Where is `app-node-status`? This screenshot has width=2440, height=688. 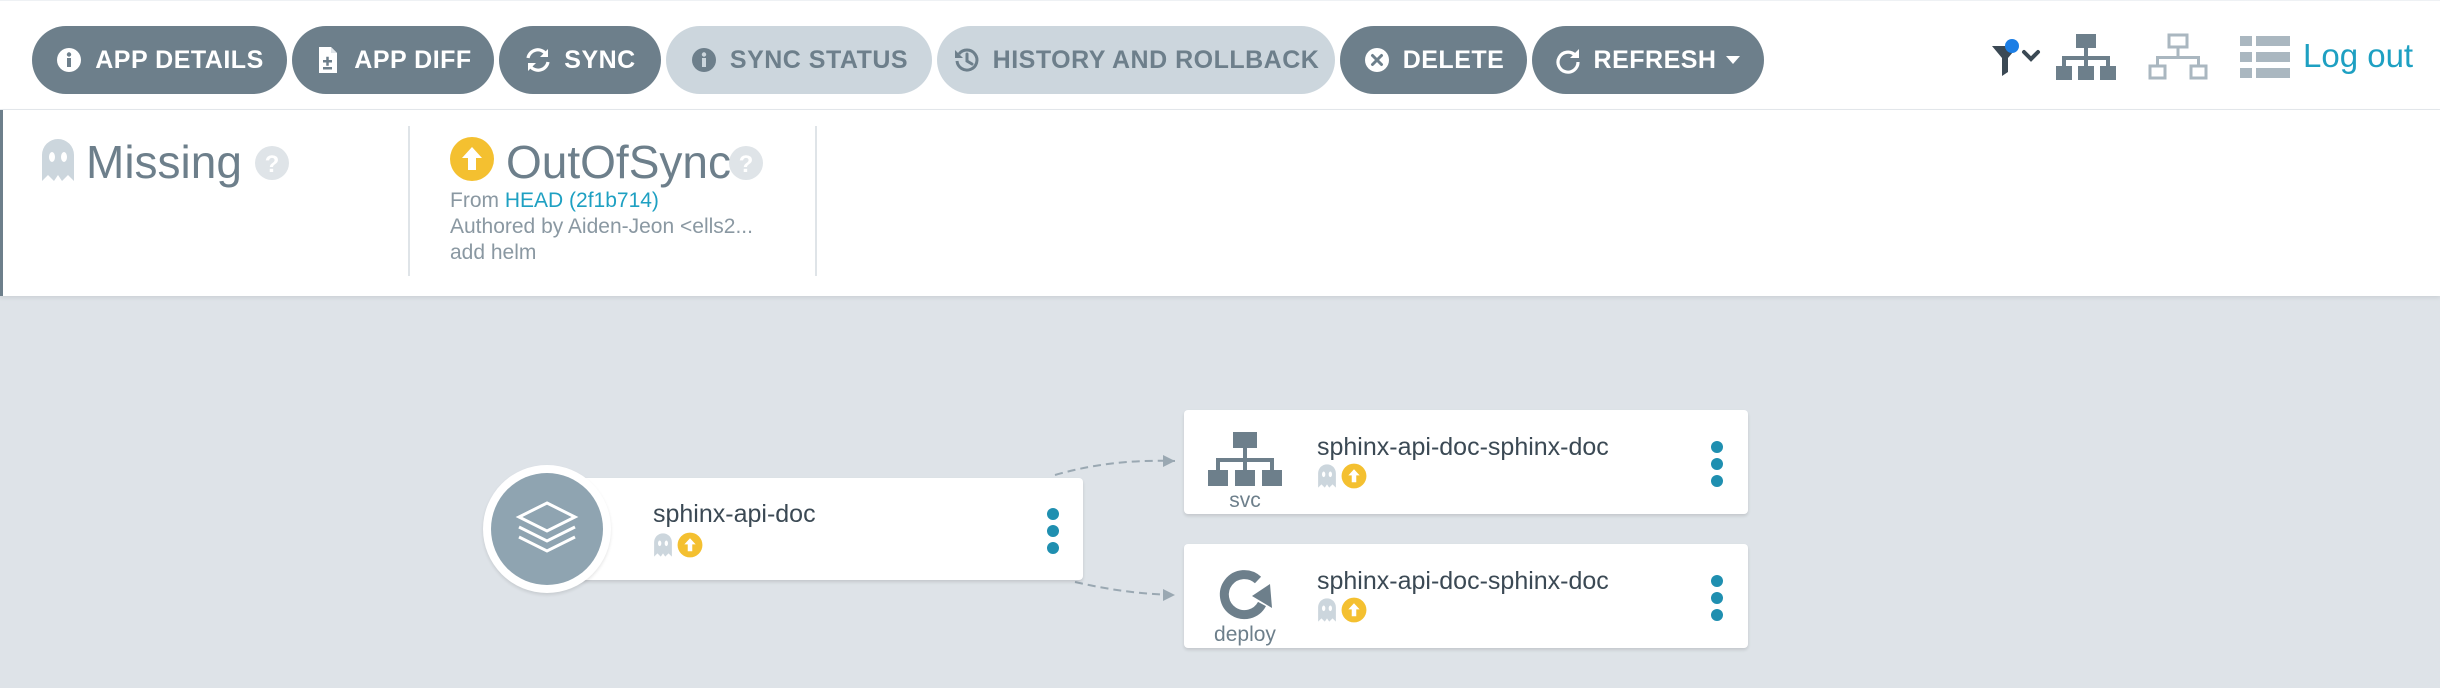
app-node-status is located at coordinates (678, 547).